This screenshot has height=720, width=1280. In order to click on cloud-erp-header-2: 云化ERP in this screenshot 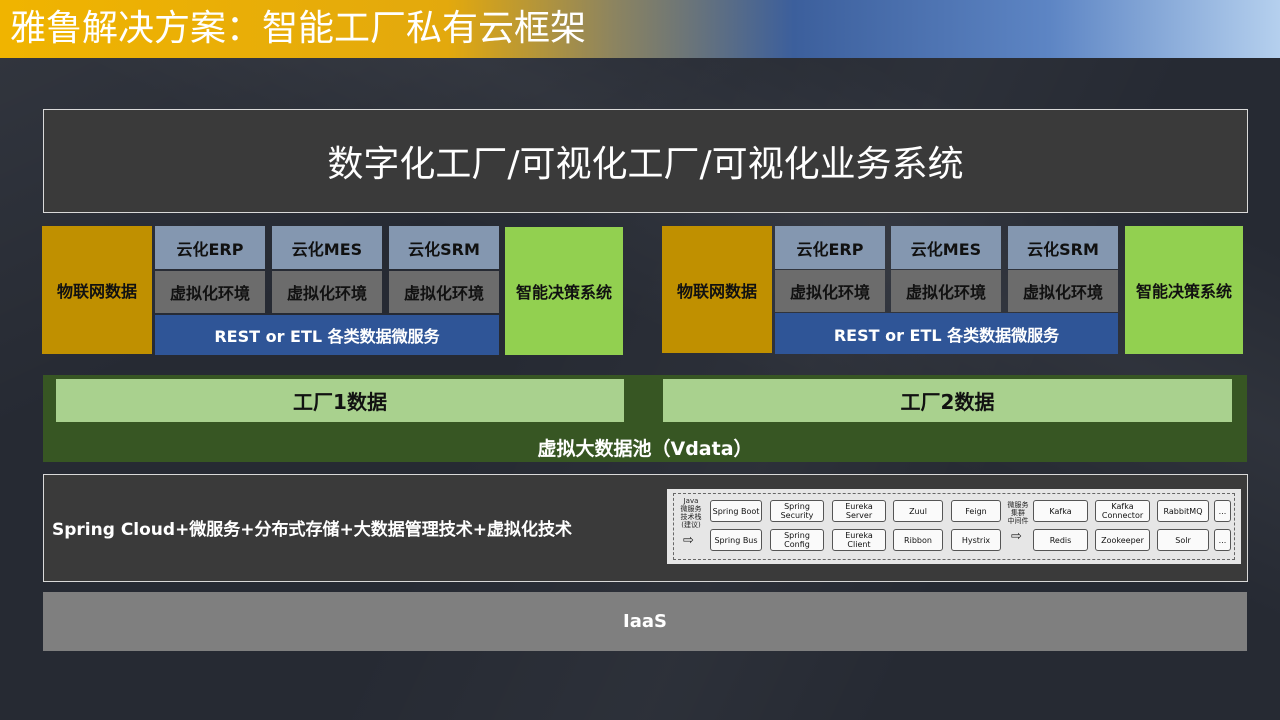, I will do `click(830, 247)`.